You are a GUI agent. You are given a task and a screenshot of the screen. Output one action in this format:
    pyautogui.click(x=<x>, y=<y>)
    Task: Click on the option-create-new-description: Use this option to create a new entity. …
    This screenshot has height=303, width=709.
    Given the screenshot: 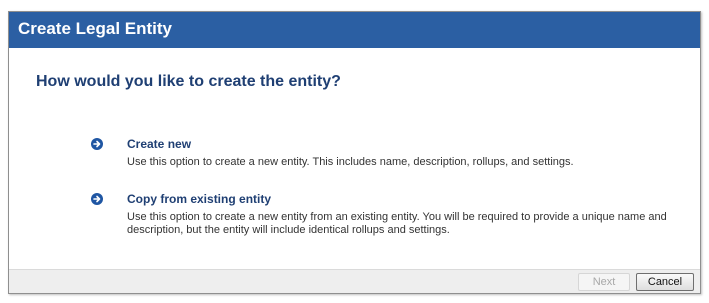 What is the action you would take?
    pyautogui.click(x=350, y=162)
    